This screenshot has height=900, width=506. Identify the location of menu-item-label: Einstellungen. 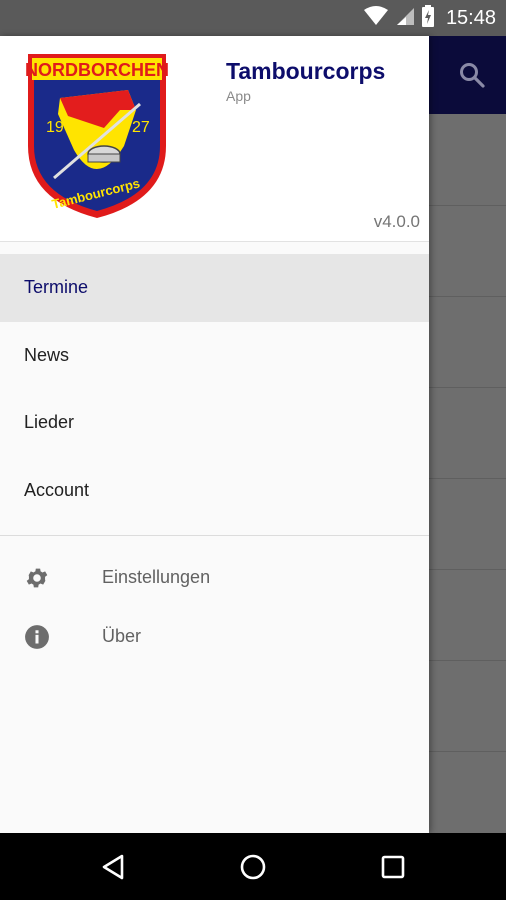
(156, 577).